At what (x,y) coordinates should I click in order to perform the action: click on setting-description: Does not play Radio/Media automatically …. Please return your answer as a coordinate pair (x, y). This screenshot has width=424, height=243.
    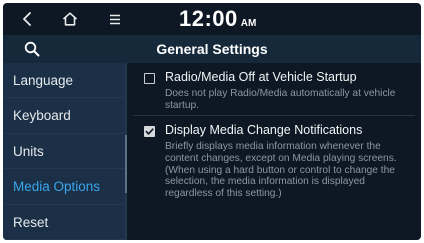
    Looking at the image, I should click on (280, 99).